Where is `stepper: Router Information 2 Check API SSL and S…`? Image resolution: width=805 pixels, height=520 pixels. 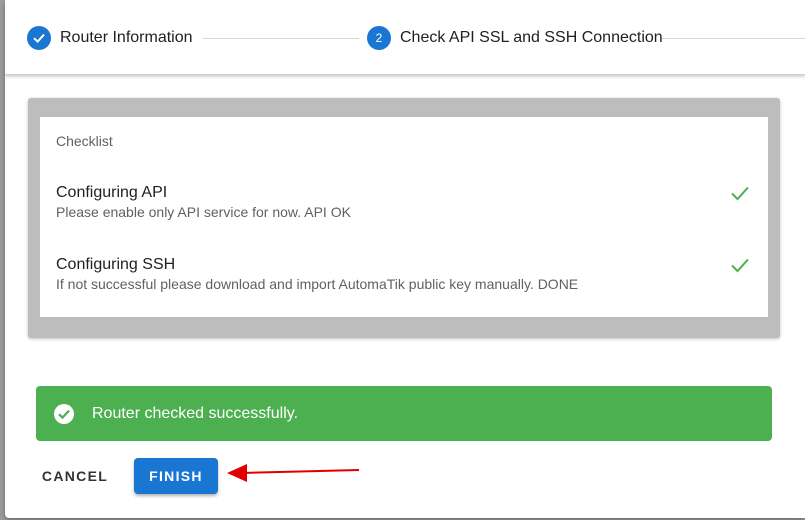 stepper: Router Information 2 Check API SSL and S… is located at coordinates (405, 37).